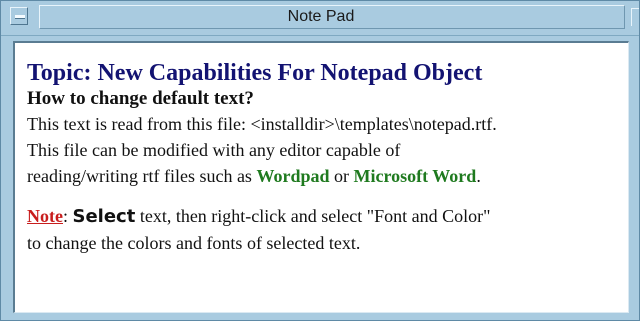 Image resolution: width=640 pixels, height=321 pixels. What do you see at coordinates (635, 17) in the screenshot?
I see `window-control-button` at bounding box center [635, 17].